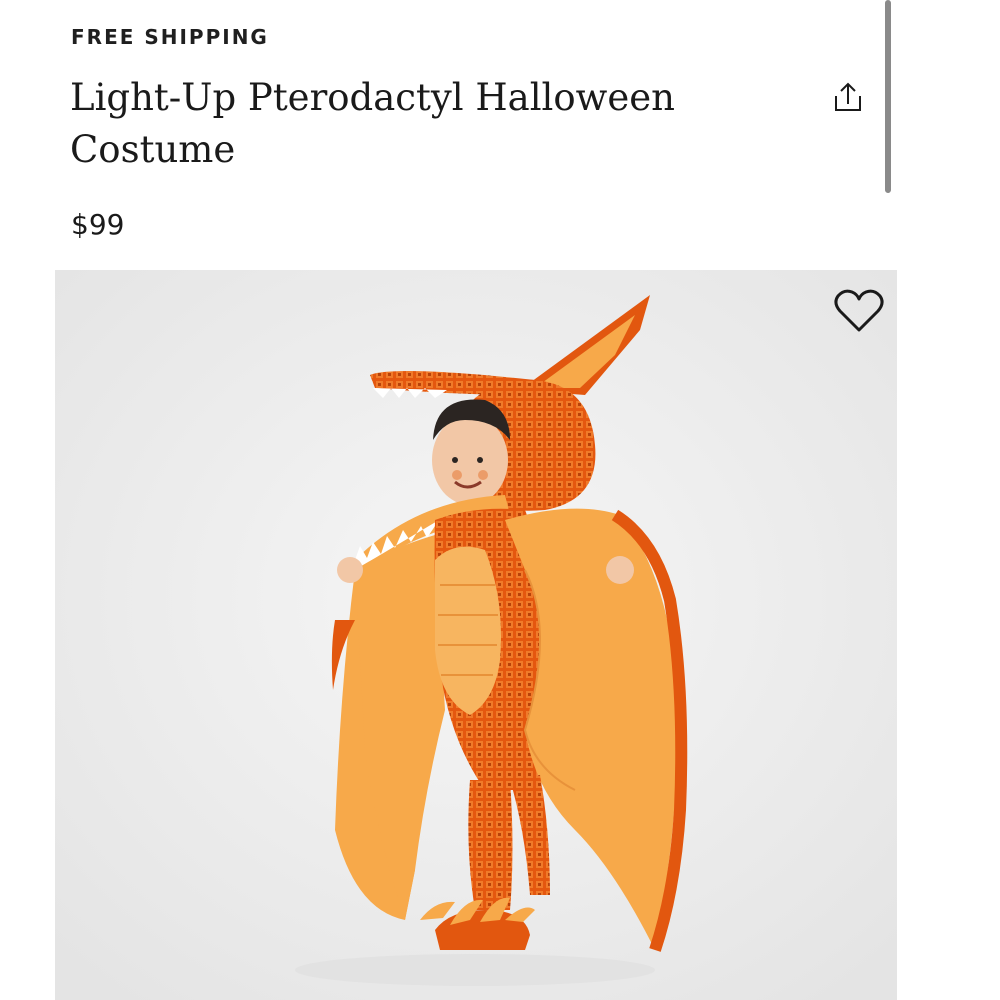  Describe the element at coordinates (372, 123) in the screenshot. I see `product-title: Light-Up Pterodactyl Halloween Costume` at that location.